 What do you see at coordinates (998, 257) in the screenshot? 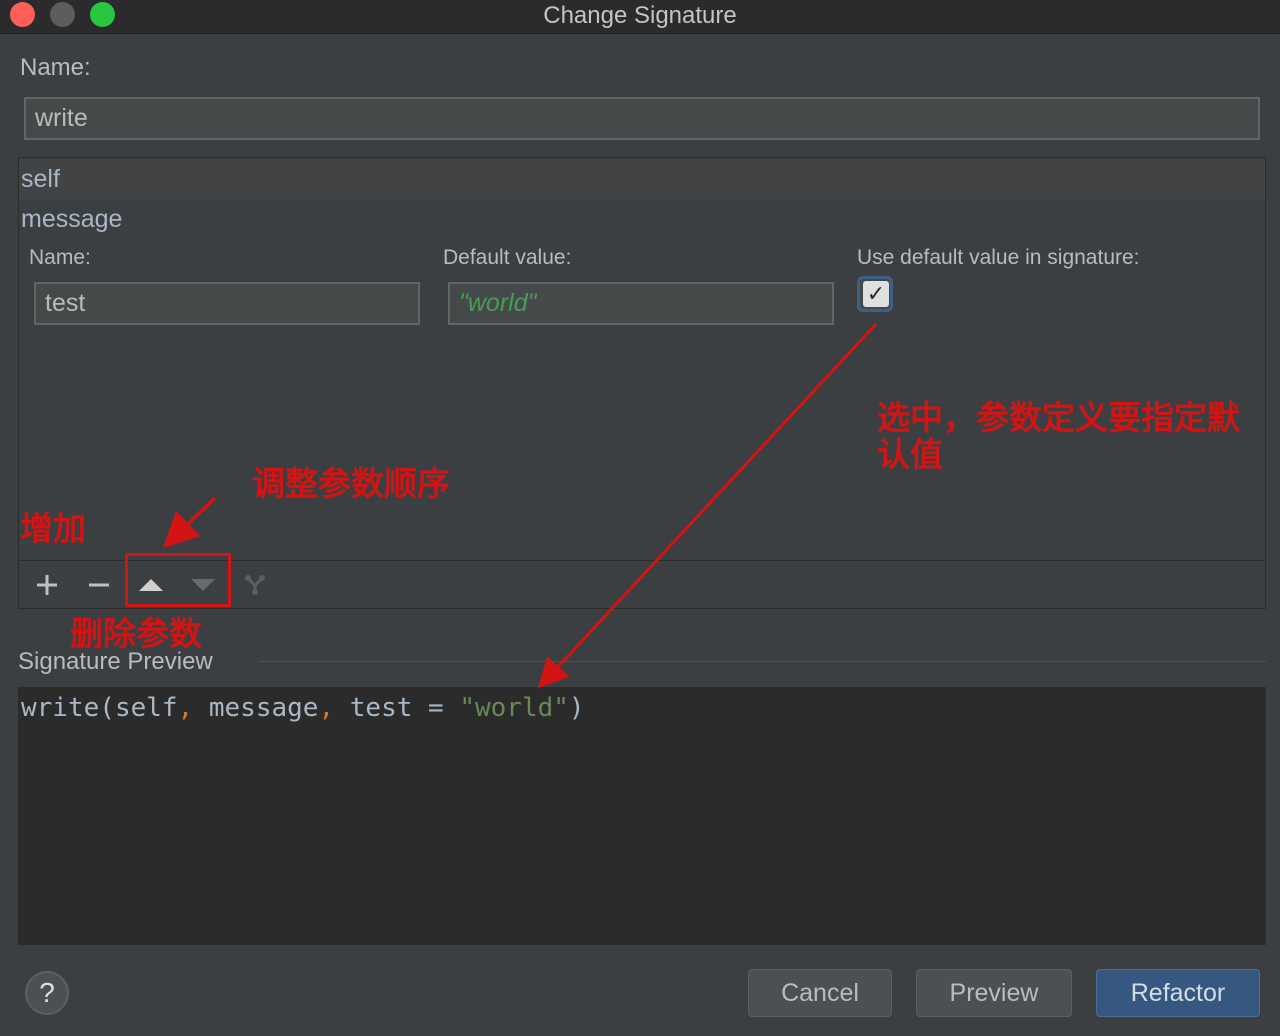
I see `use-default-label: Use default value in signature:` at bounding box center [998, 257].